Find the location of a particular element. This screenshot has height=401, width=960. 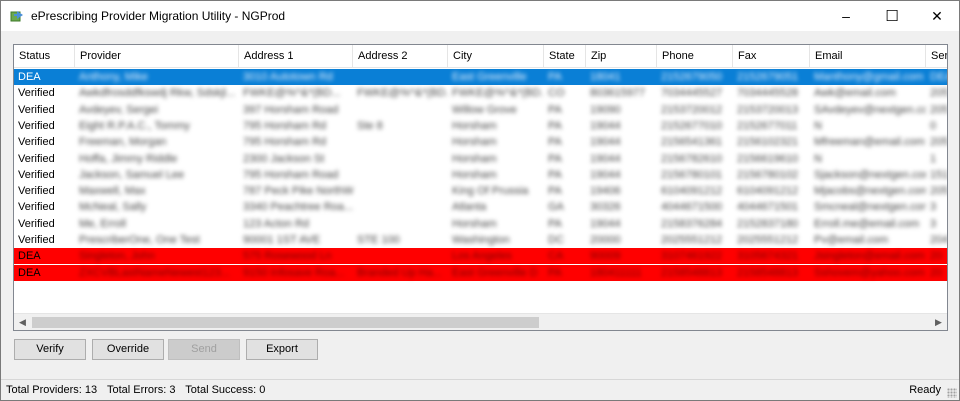

table-cell: Jackson, Samuel Lee is located at coordinates (157, 175).